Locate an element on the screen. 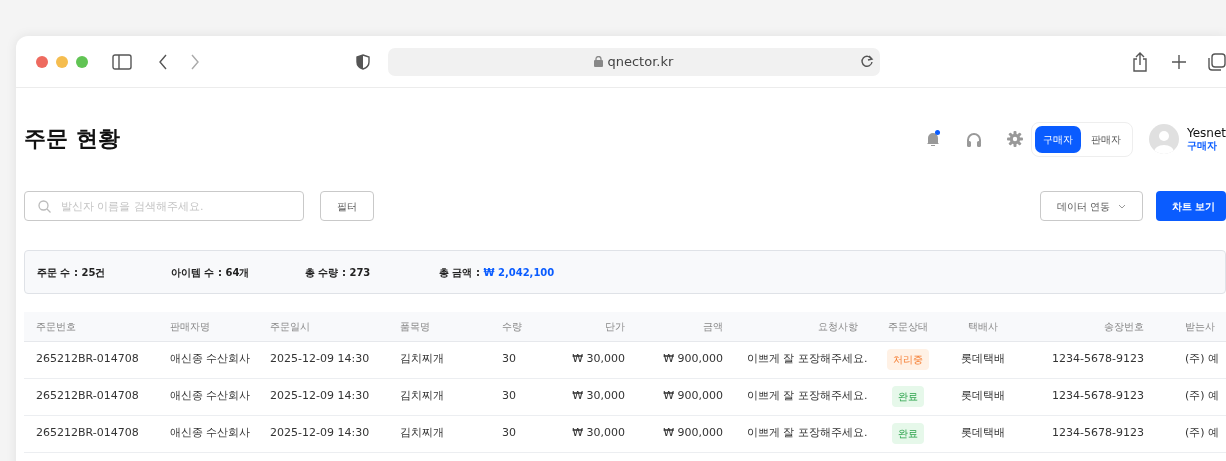 The width and height of the screenshot is (1226, 461). filter-button: 필터 is located at coordinates (347, 206).